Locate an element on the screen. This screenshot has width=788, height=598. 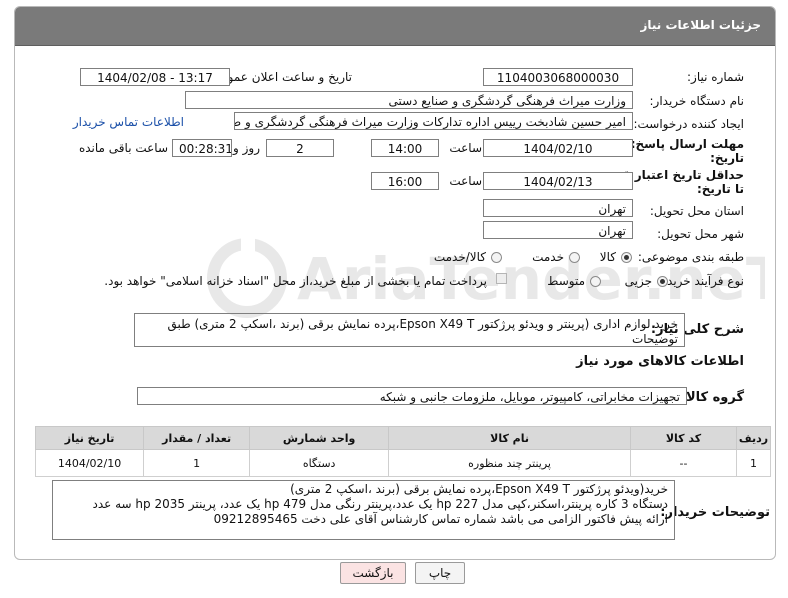
category-label: طبقه بندی موضوعی: is located at coordinates (690, 257).